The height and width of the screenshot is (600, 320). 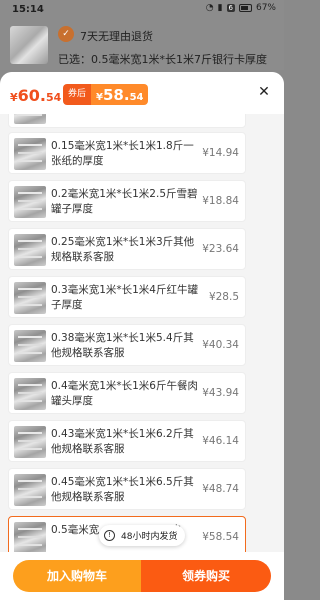 What do you see at coordinates (74, 59) in the screenshot?
I see `selected-label: 已选：` at bounding box center [74, 59].